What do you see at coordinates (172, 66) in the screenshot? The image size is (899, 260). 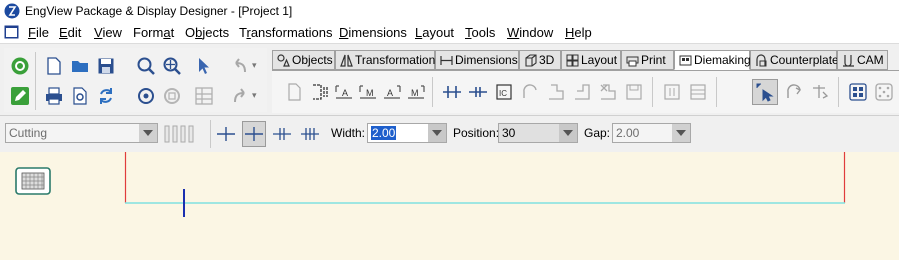 I see `zoom-pan-icon` at bounding box center [172, 66].